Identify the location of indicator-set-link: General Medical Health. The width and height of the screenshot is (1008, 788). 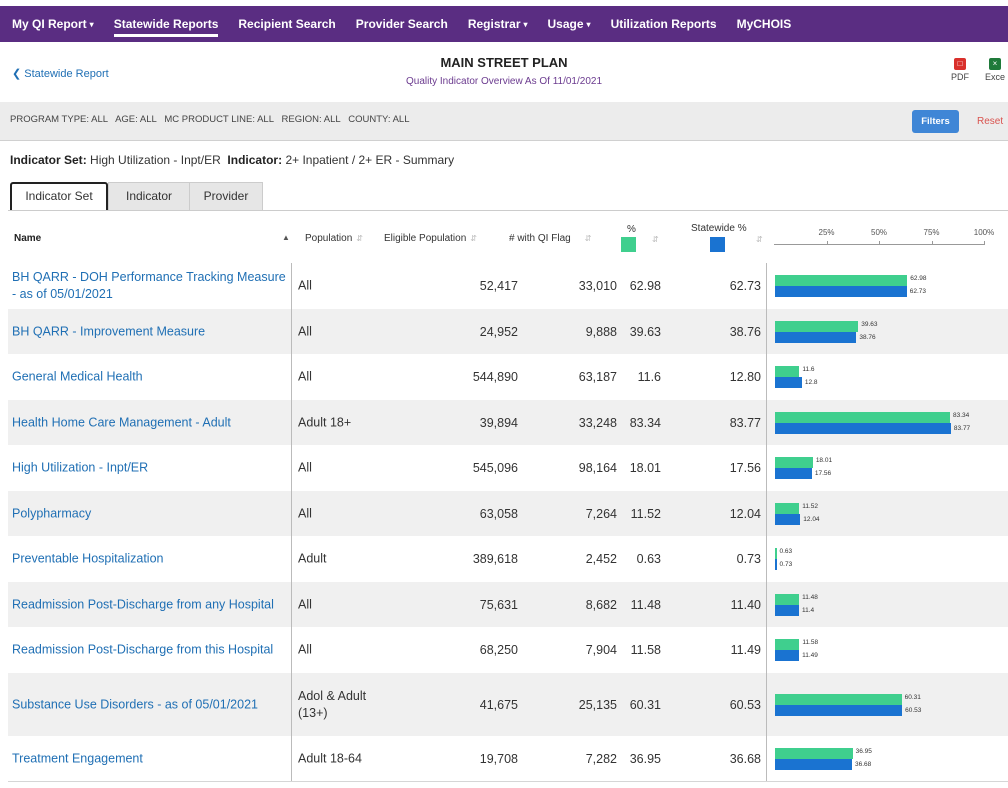
(149, 377).